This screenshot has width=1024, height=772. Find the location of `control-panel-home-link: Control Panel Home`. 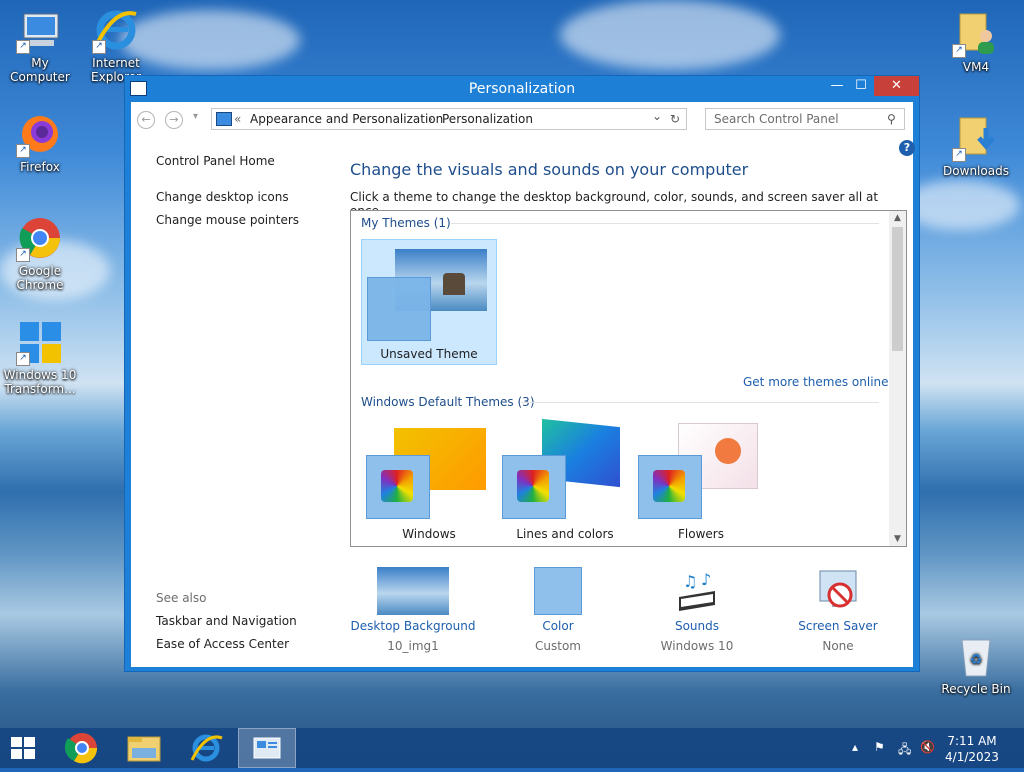

control-panel-home-link: Control Panel Home is located at coordinates (215, 161).